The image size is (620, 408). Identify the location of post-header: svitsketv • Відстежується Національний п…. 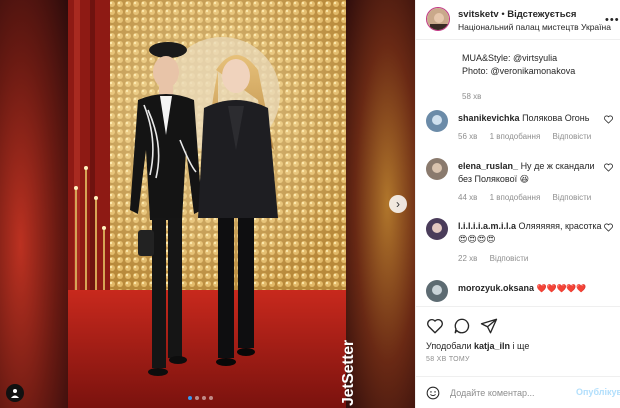
(518, 20).